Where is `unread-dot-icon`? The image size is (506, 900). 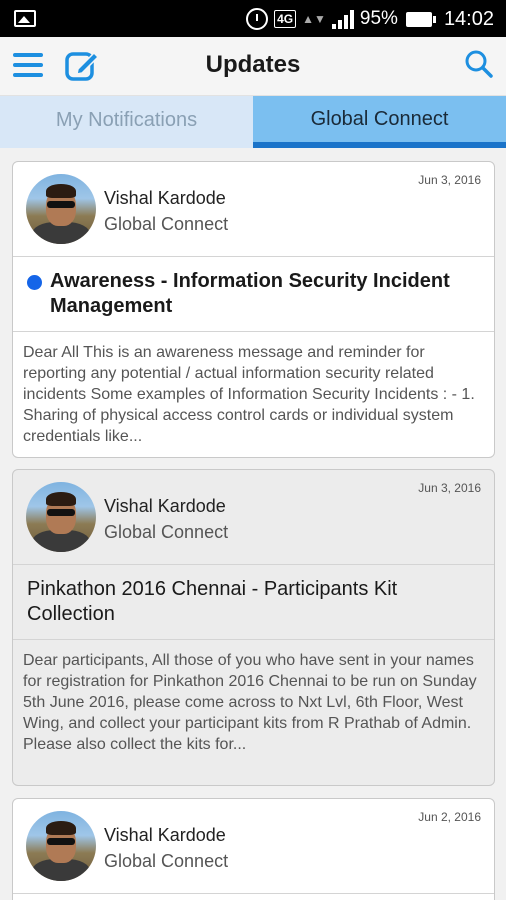
unread-dot-icon is located at coordinates (34, 282).